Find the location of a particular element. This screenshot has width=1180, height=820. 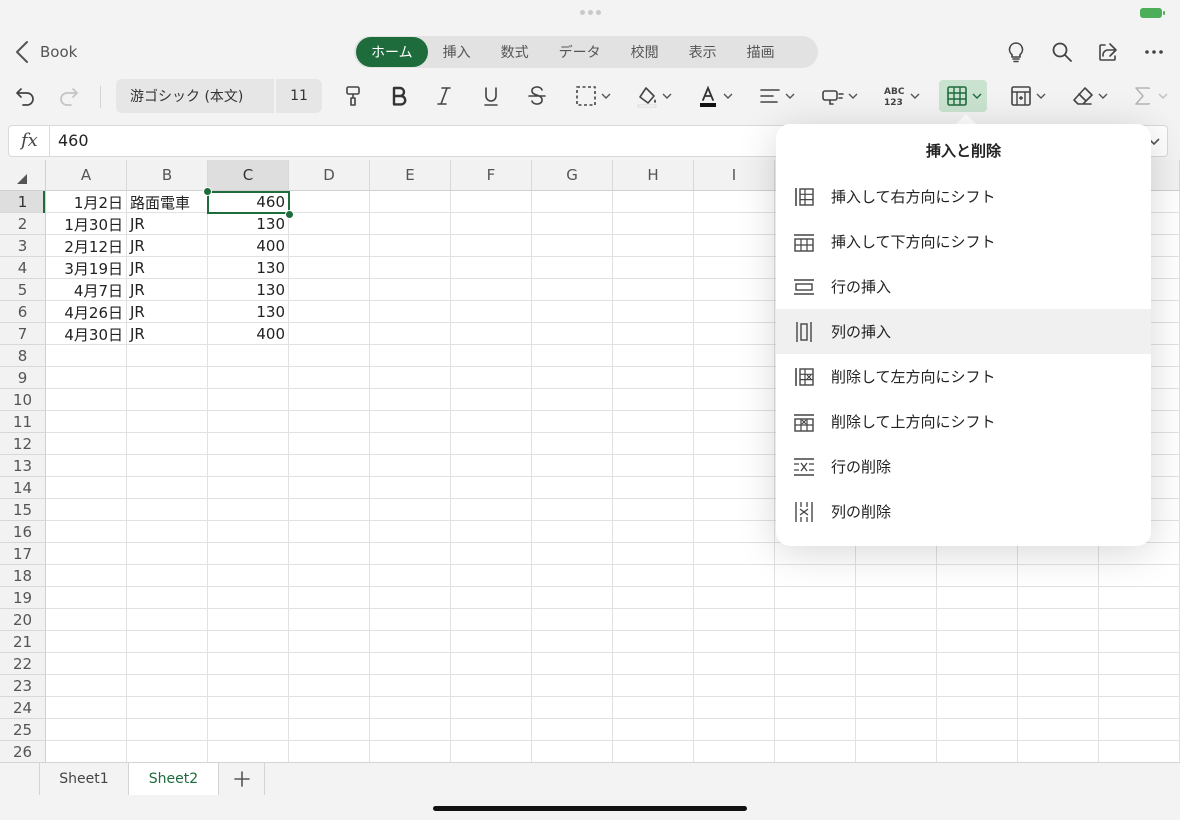

column-header: E is located at coordinates (410, 175).